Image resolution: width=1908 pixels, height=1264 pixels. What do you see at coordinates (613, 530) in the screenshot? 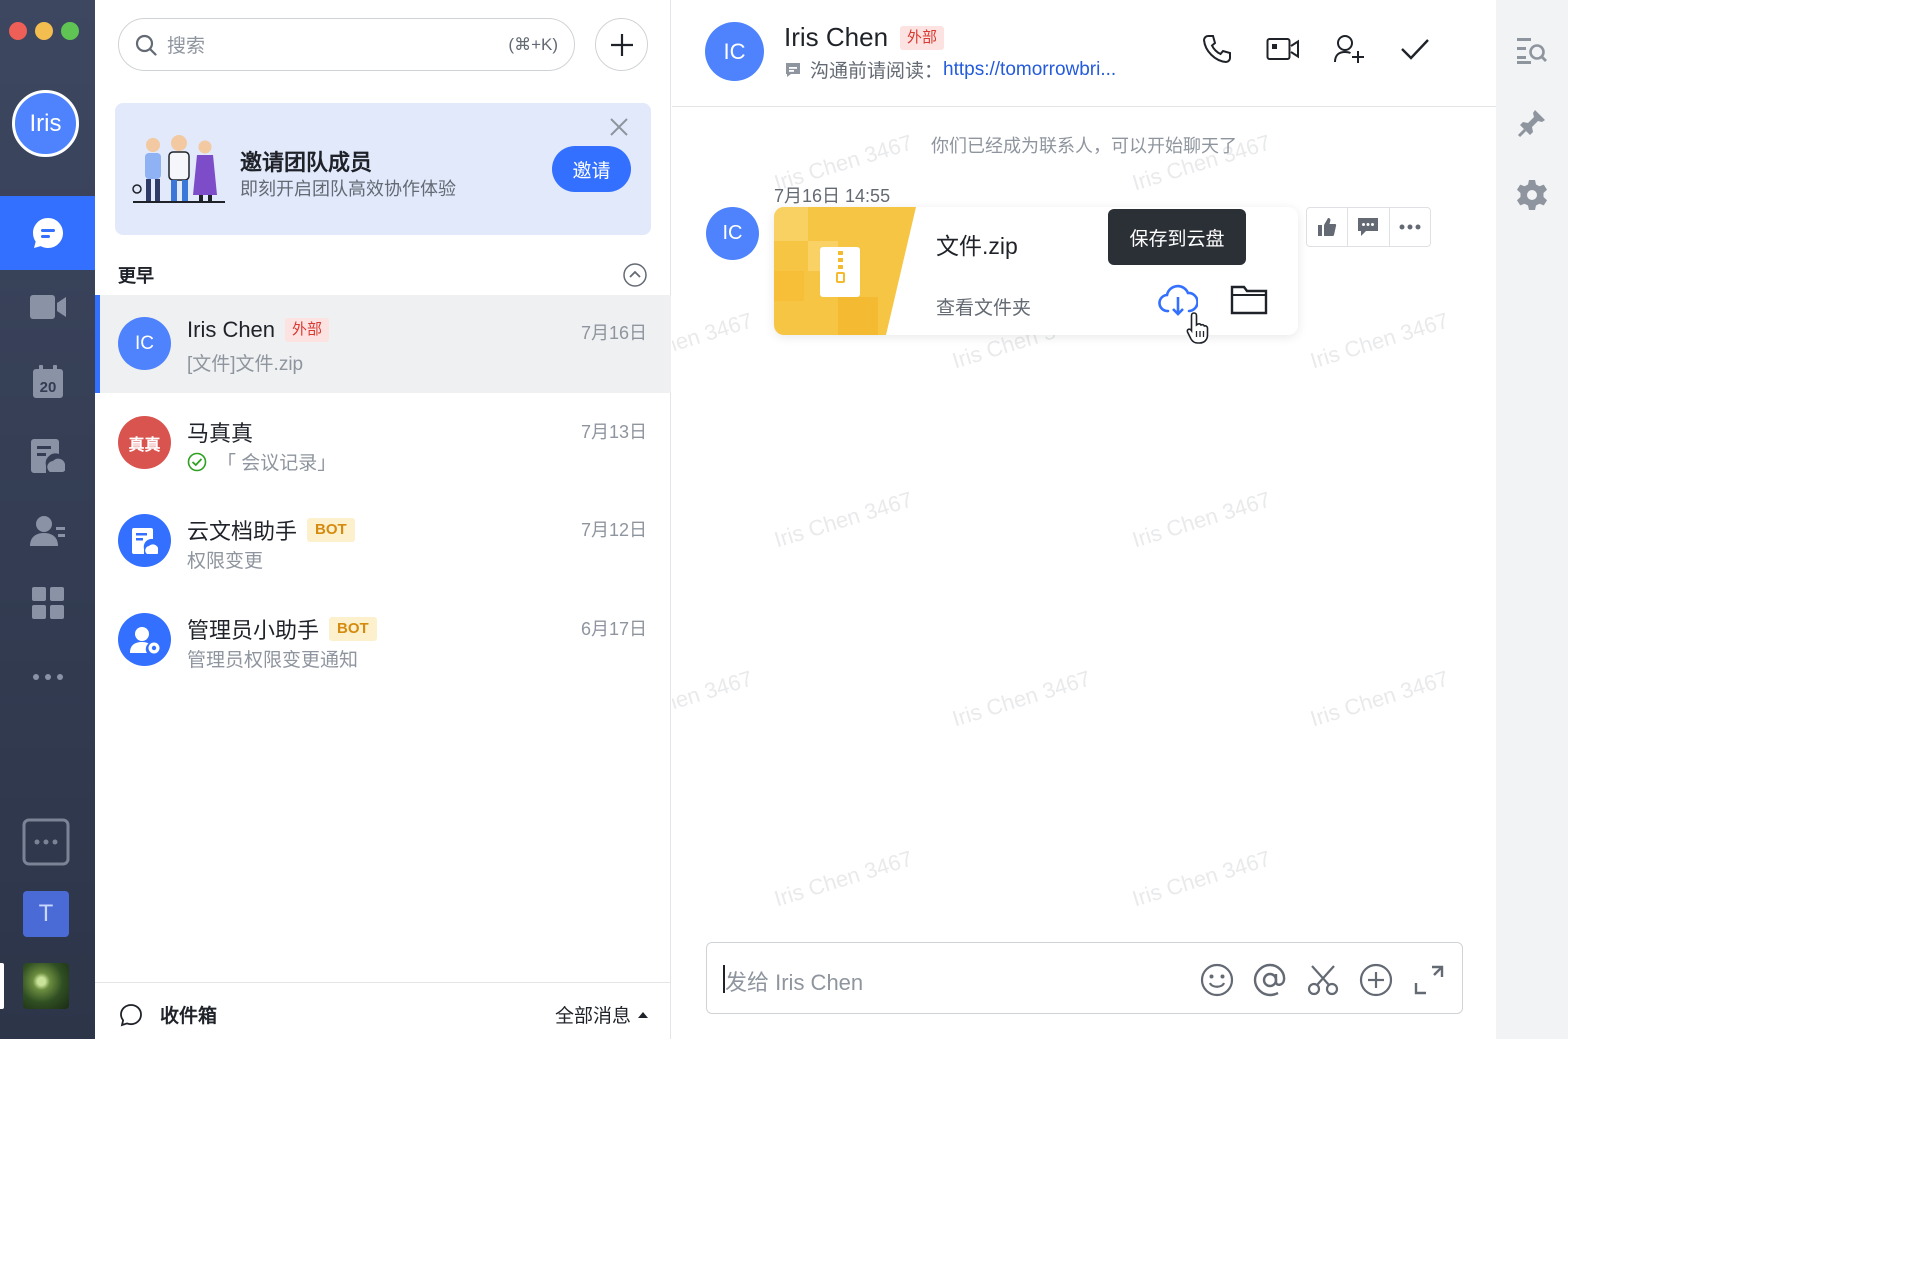
I see `conversation-date: 7月12日` at bounding box center [613, 530].